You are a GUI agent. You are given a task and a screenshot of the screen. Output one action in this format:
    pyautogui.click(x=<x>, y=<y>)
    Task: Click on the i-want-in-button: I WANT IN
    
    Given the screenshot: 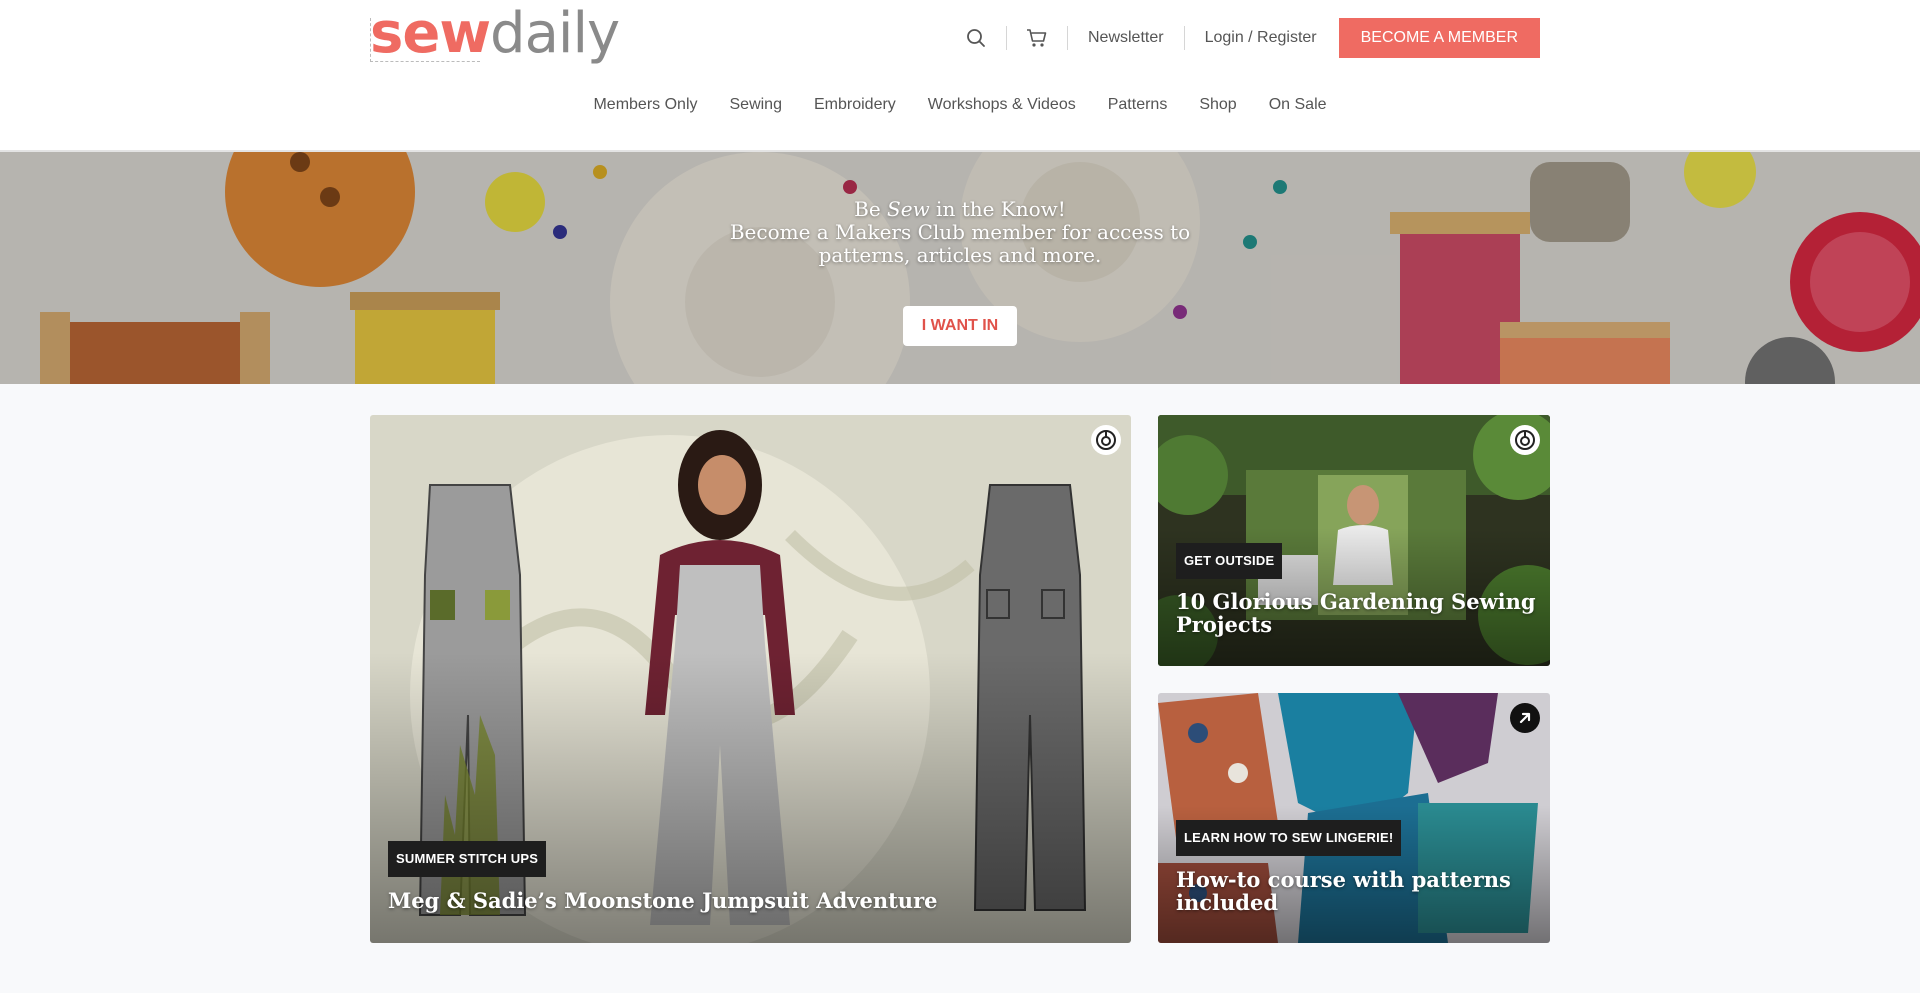 What is the action you would take?
    pyautogui.click(x=960, y=326)
    